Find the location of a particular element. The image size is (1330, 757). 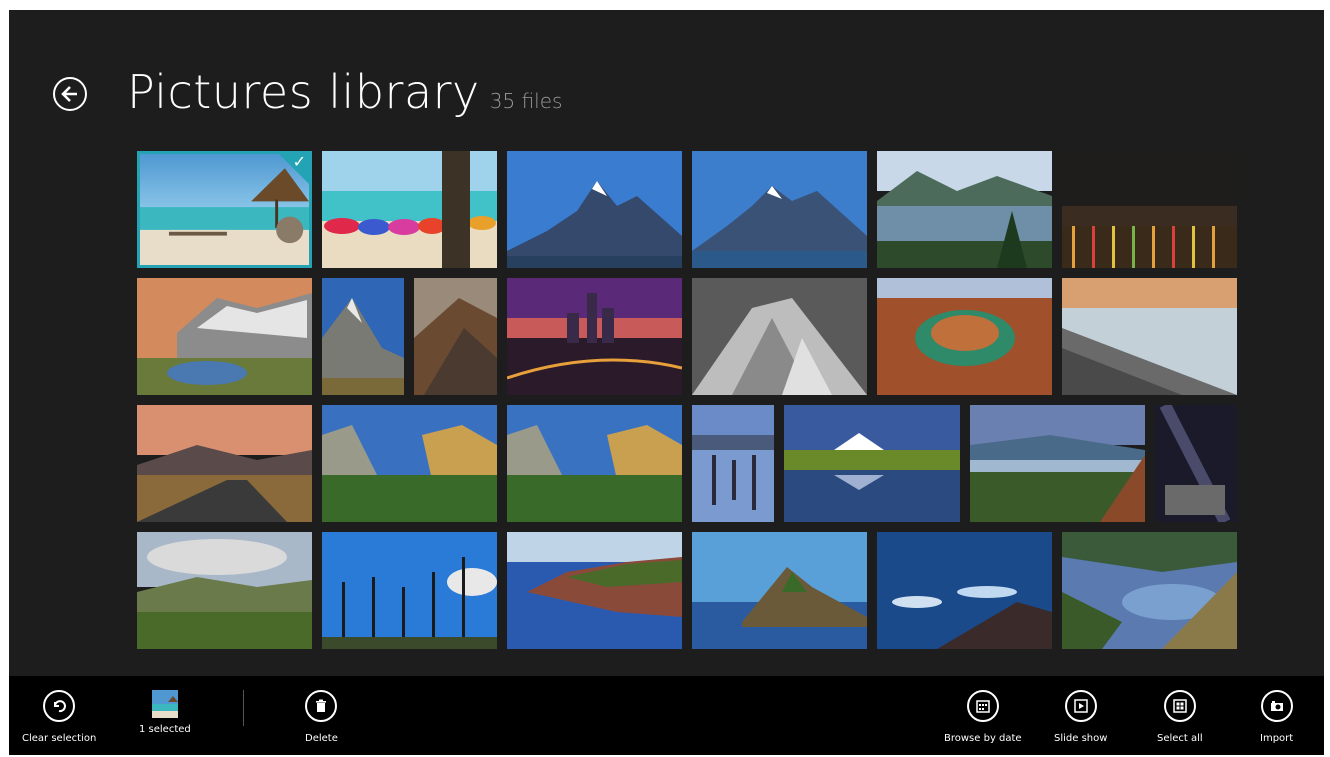

photo-snow-mountain-lake is located at coordinates (872, 463).